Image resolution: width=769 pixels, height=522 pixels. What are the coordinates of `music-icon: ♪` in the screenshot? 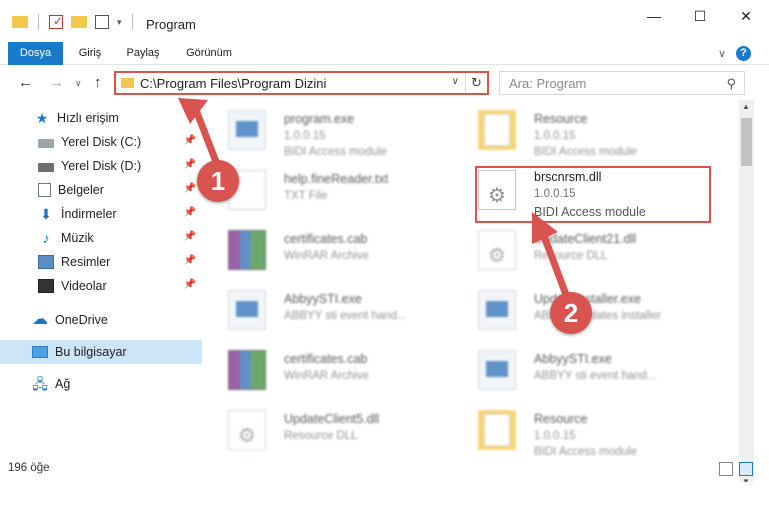 It's located at (46, 238).